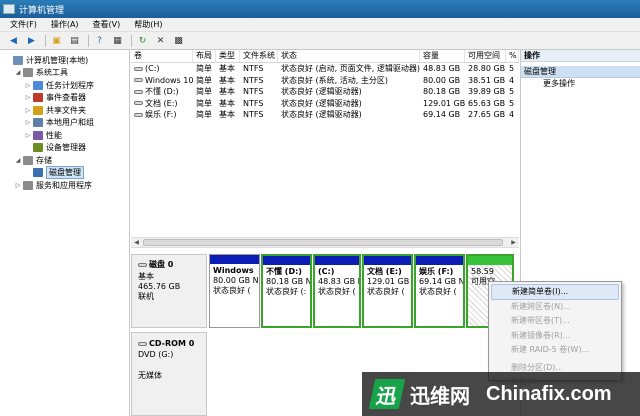 This screenshot has height=416, width=640. I want to click on horizontal-scrollbar: ◀ ▶, so click(325, 242).